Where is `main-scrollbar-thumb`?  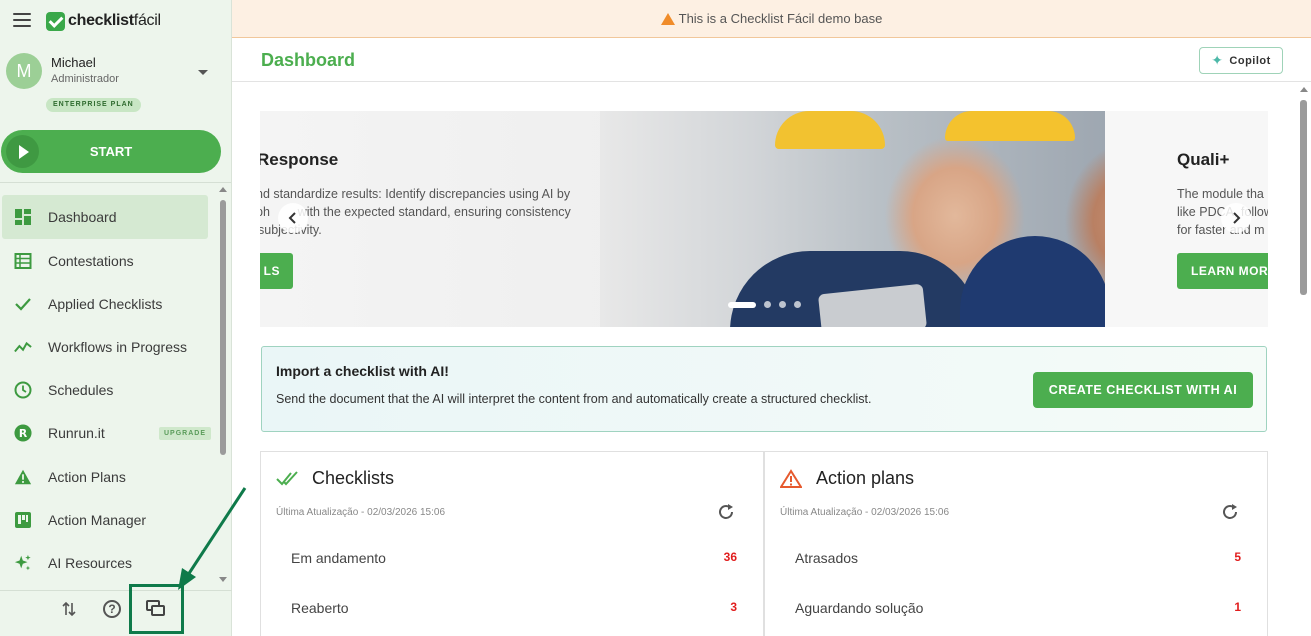 main-scrollbar-thumb is located at coordinates (1303, 197).